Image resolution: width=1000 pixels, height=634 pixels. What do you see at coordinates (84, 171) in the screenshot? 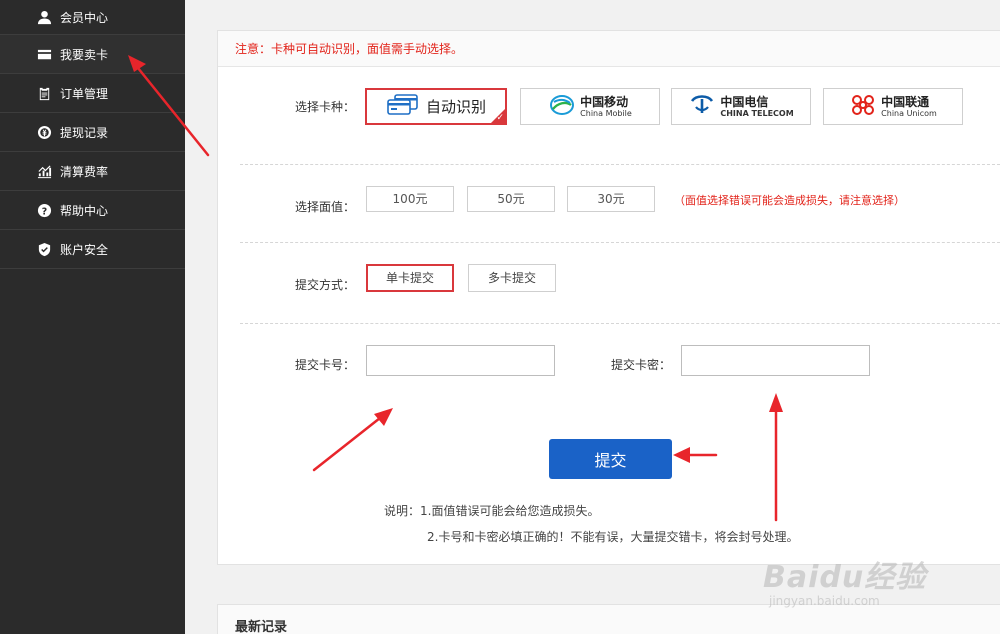
I see `sidebar-item-label: 清算费率` at bounding box center [84, 171].